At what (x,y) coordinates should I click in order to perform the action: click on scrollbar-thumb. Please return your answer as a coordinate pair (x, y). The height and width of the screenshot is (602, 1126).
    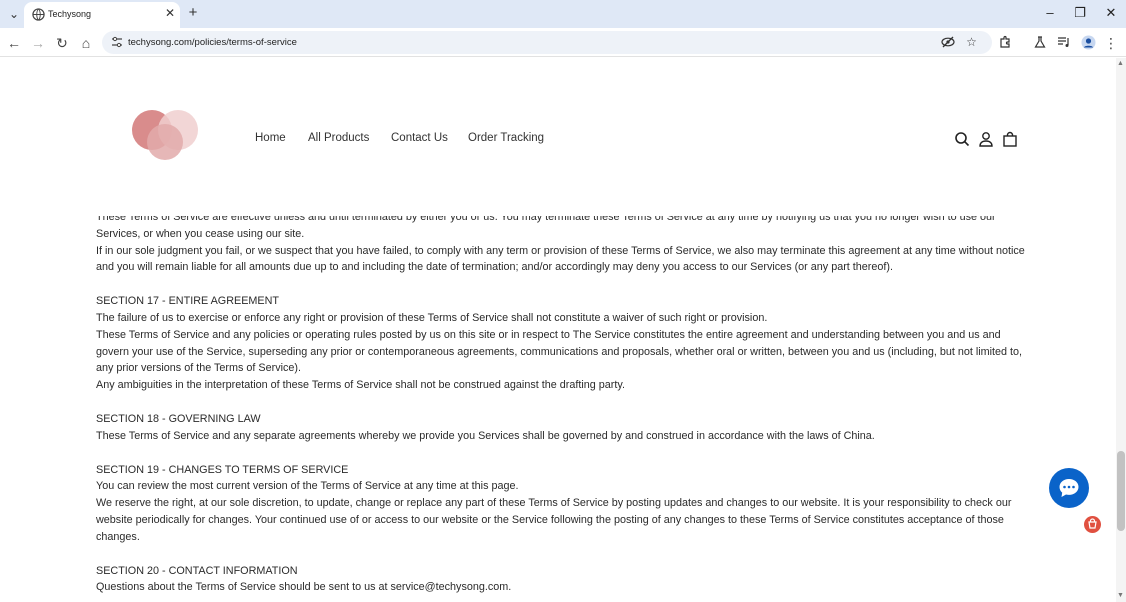
    Looking at the image, I should click on (1121, 491).